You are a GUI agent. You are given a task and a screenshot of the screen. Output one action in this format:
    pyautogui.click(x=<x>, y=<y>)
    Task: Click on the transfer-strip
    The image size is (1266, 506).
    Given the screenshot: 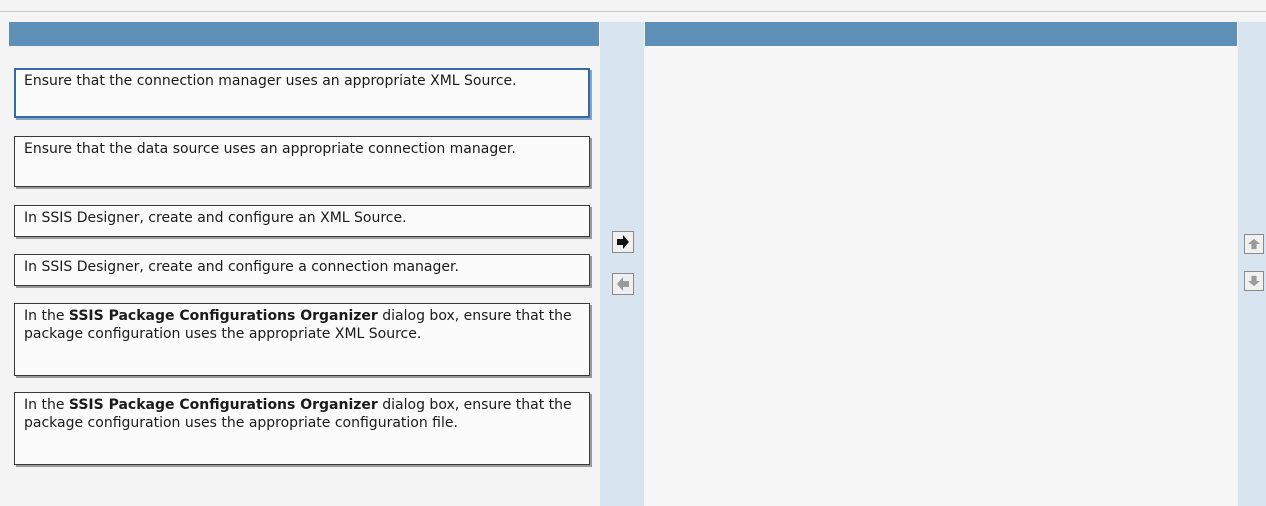 What is the action you would take?
    pyautogui.click(x=622, y=264)
    